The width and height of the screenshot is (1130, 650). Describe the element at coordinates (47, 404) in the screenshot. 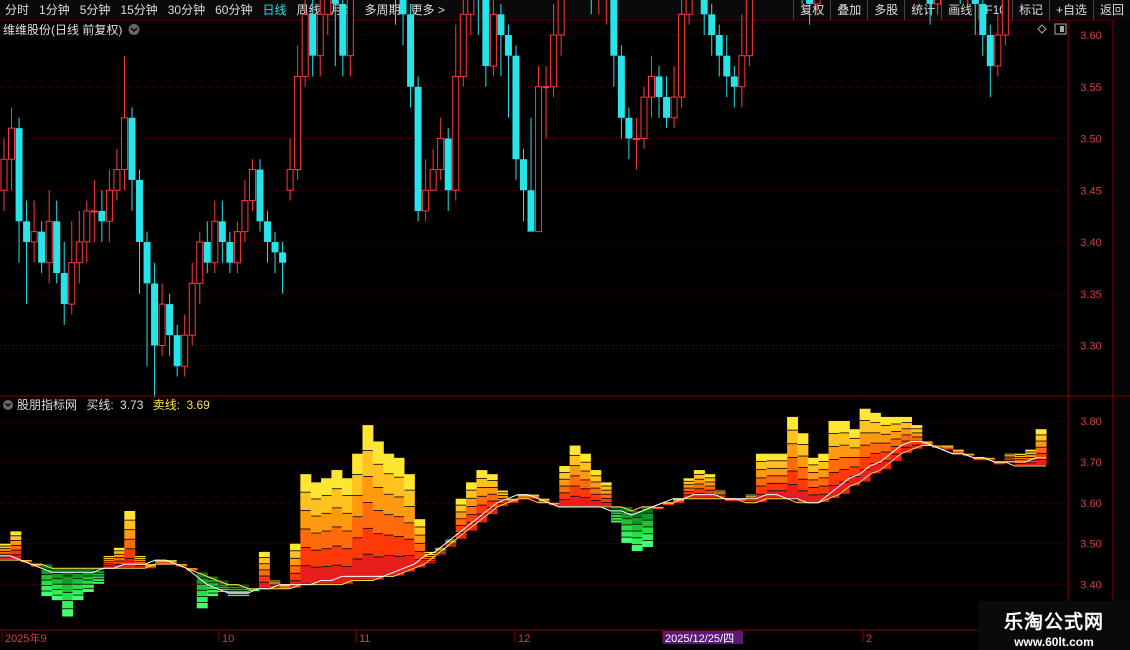

I see `indicator-name: 股朋指标网` at that location.